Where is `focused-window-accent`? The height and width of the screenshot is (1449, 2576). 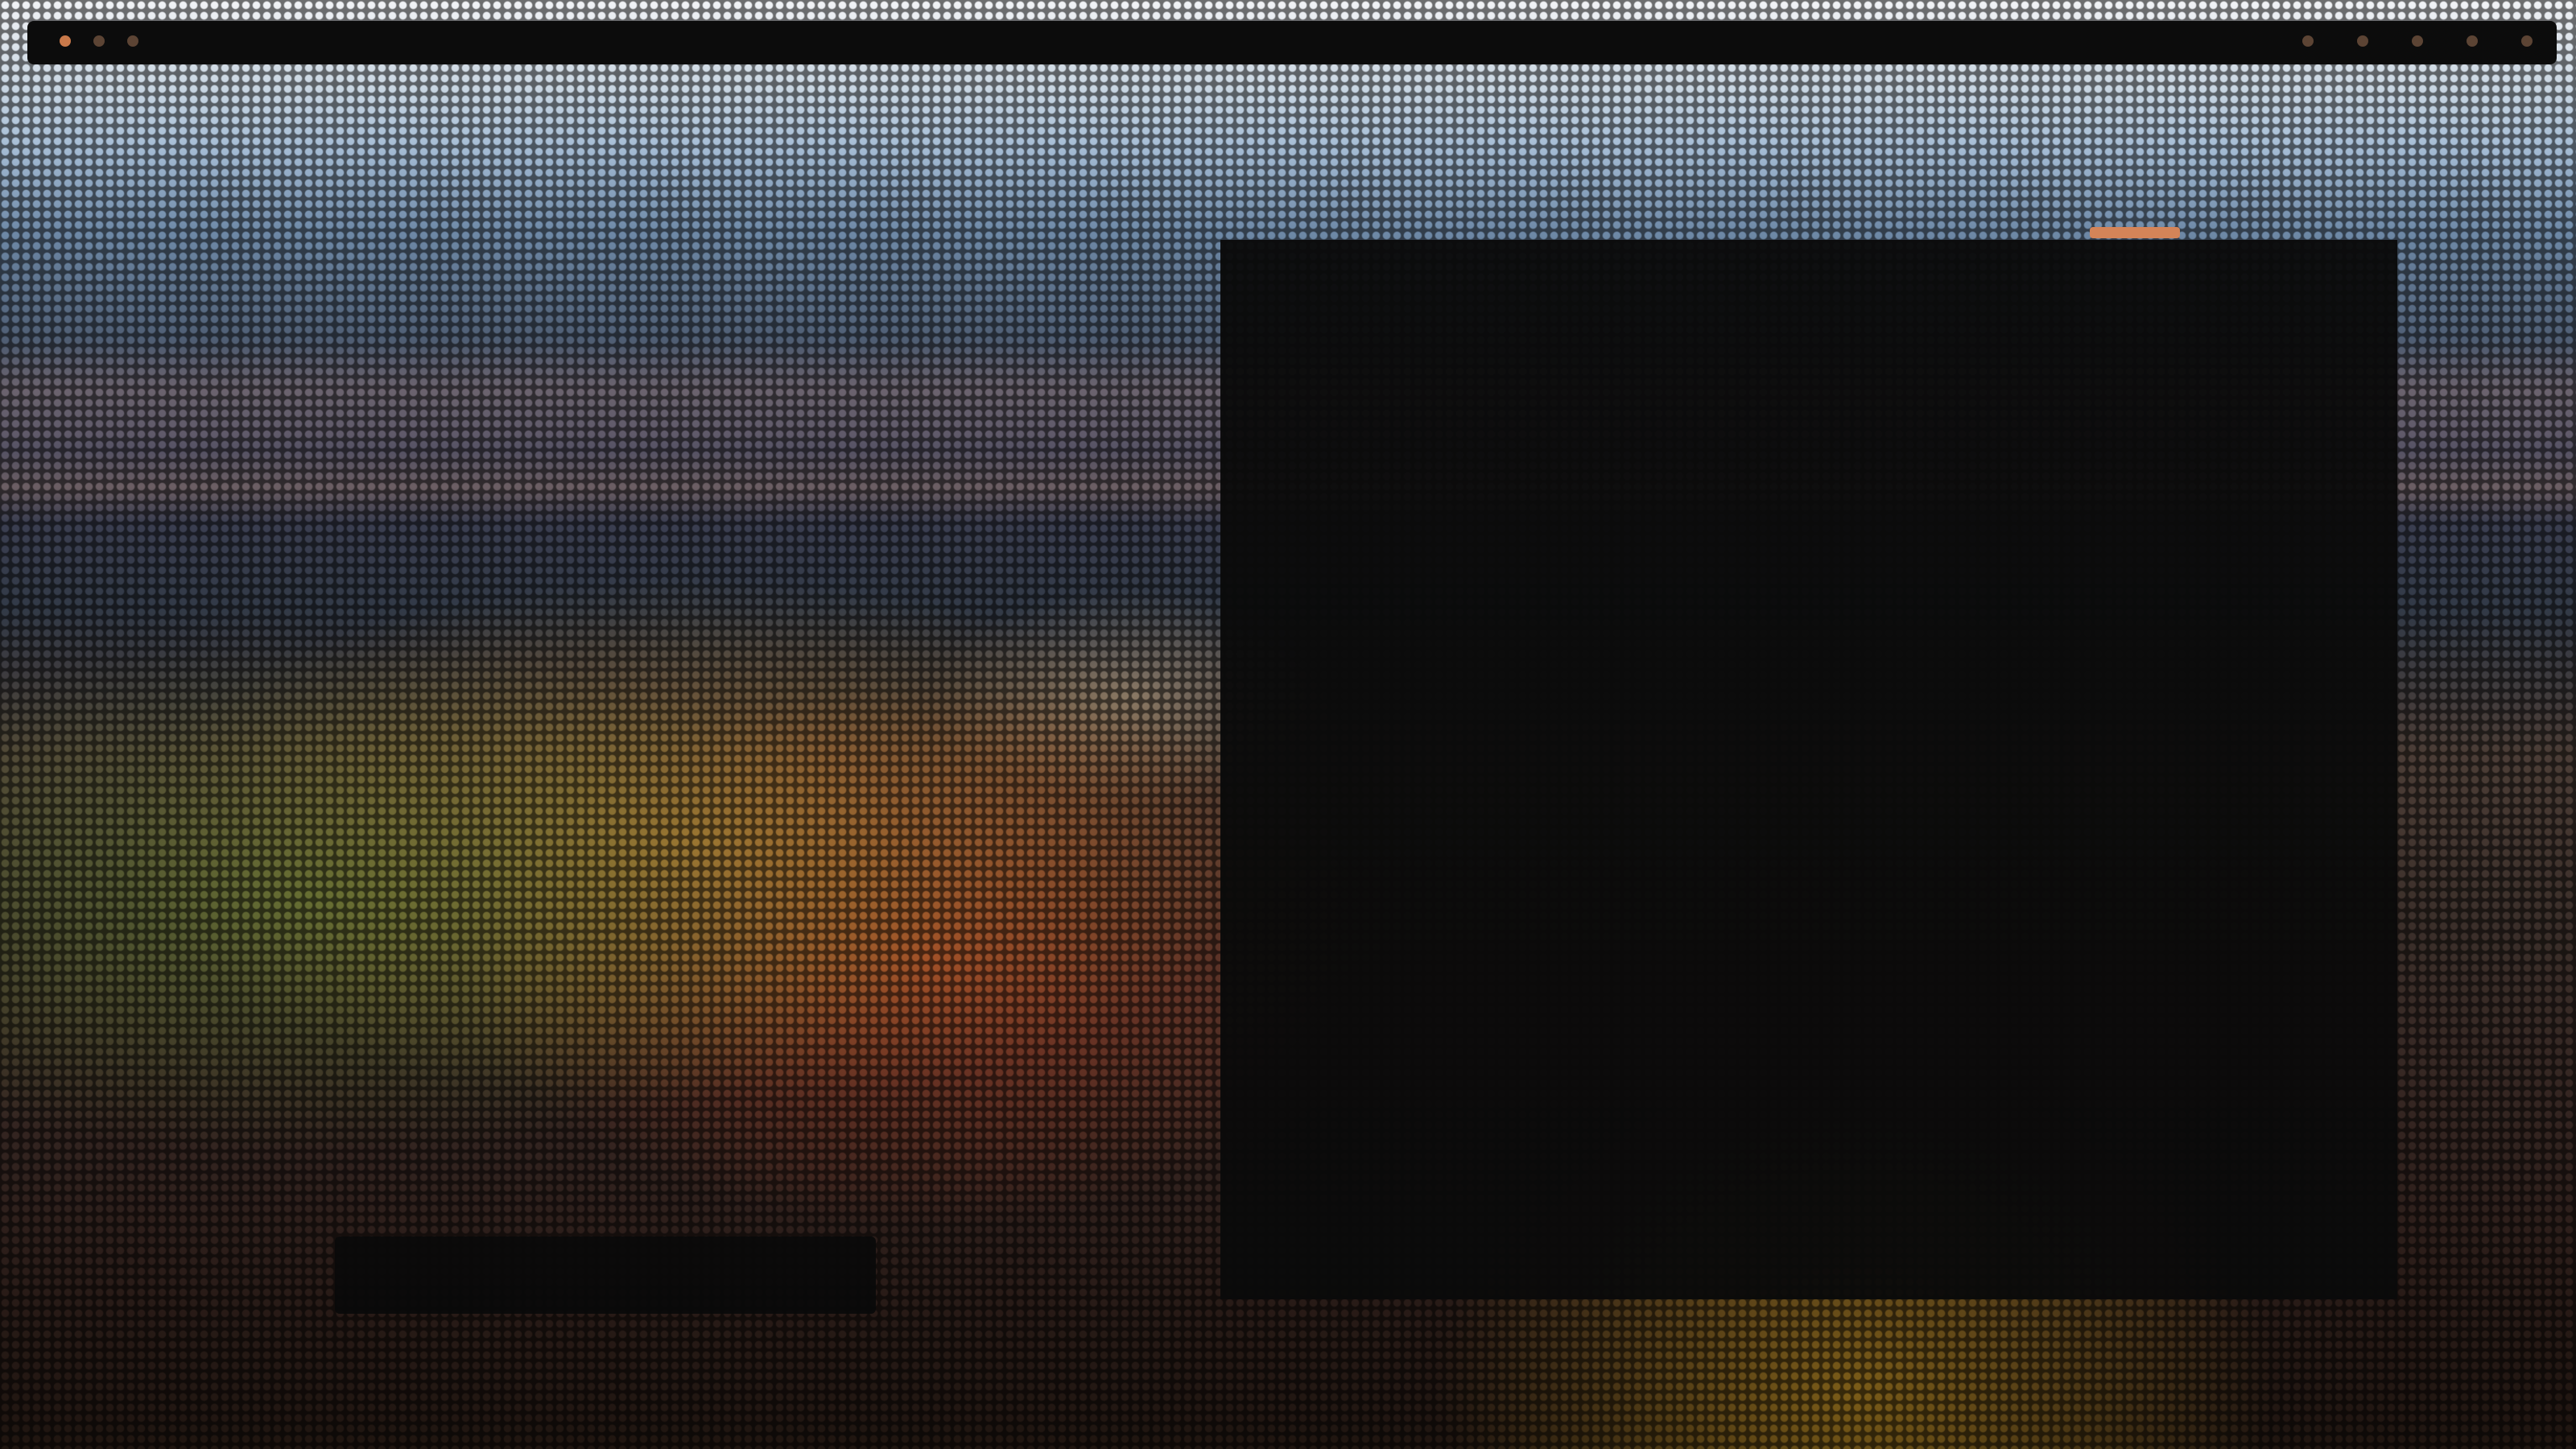
focused-window-accent is located at coordinates (2135, 232).